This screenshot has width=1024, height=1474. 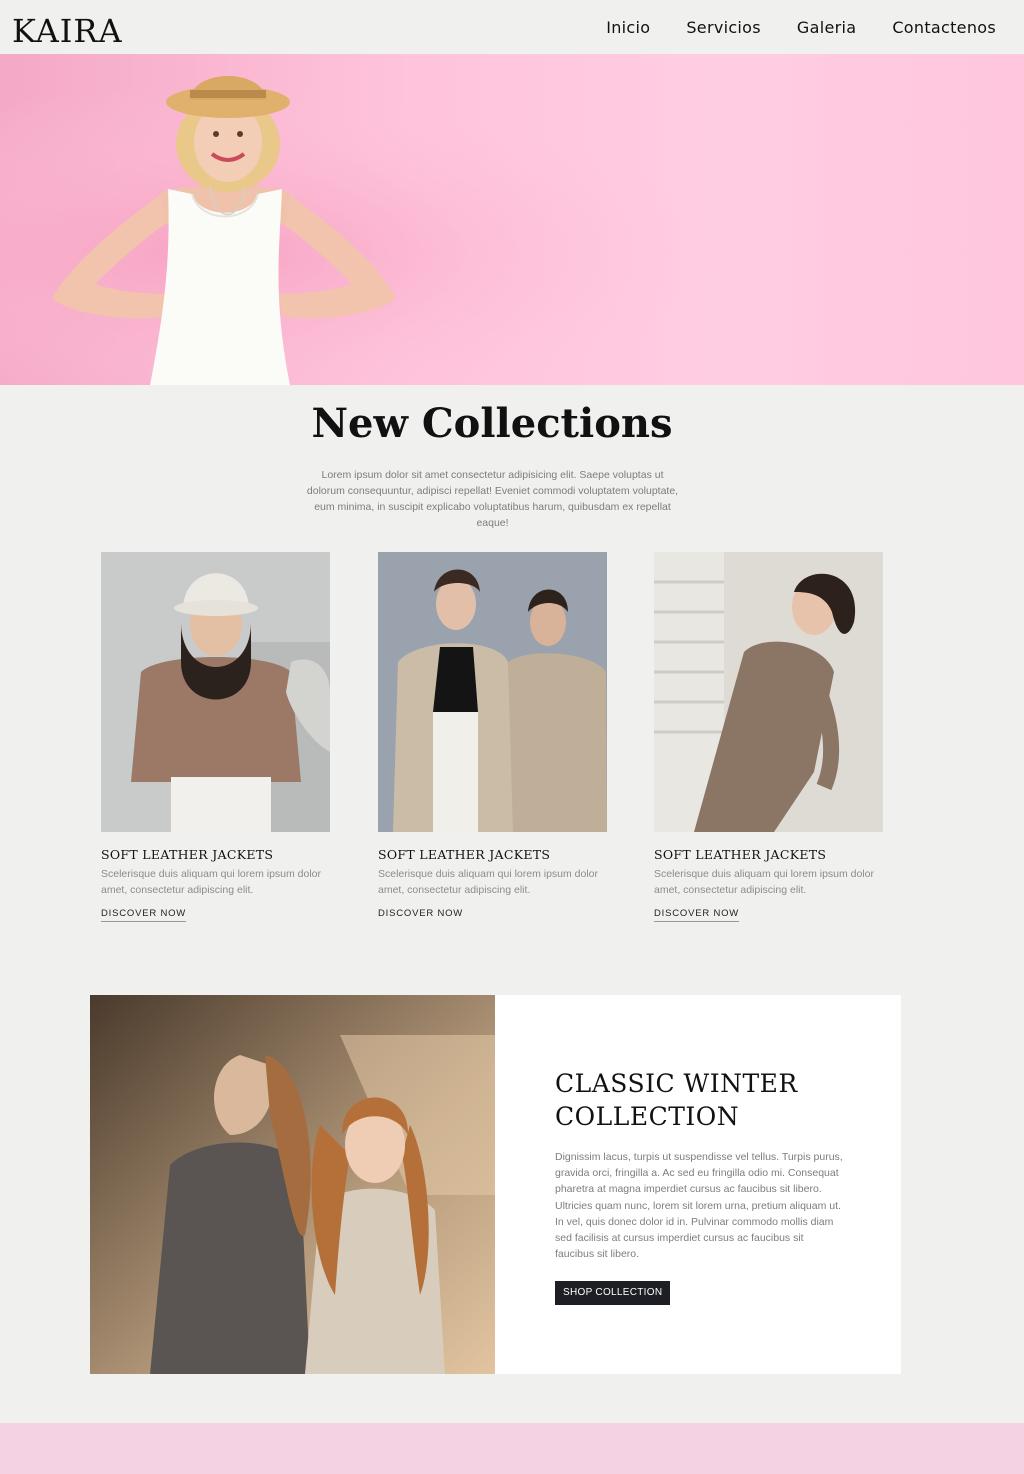 What do you see at coordinates (613, 1293) in the screenshot?
I see `shop-collection-button: SHOP COLLECTION` at bounding box center [613, 1293].